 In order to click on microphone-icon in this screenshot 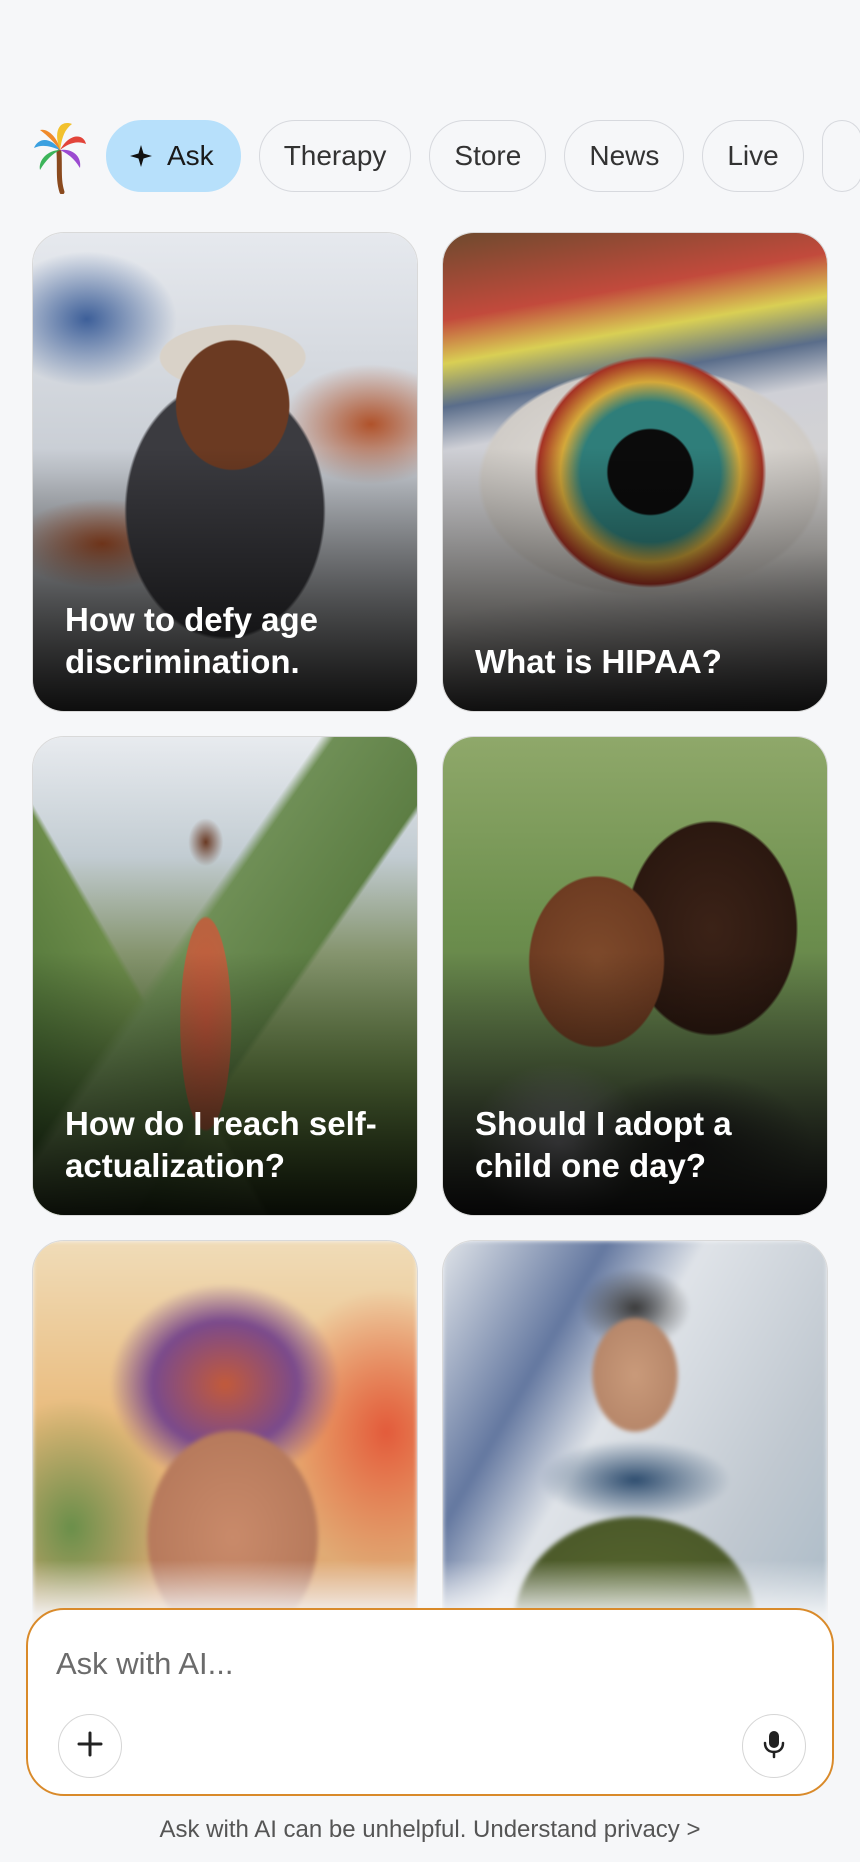, I will do `click(774, 1746)`.